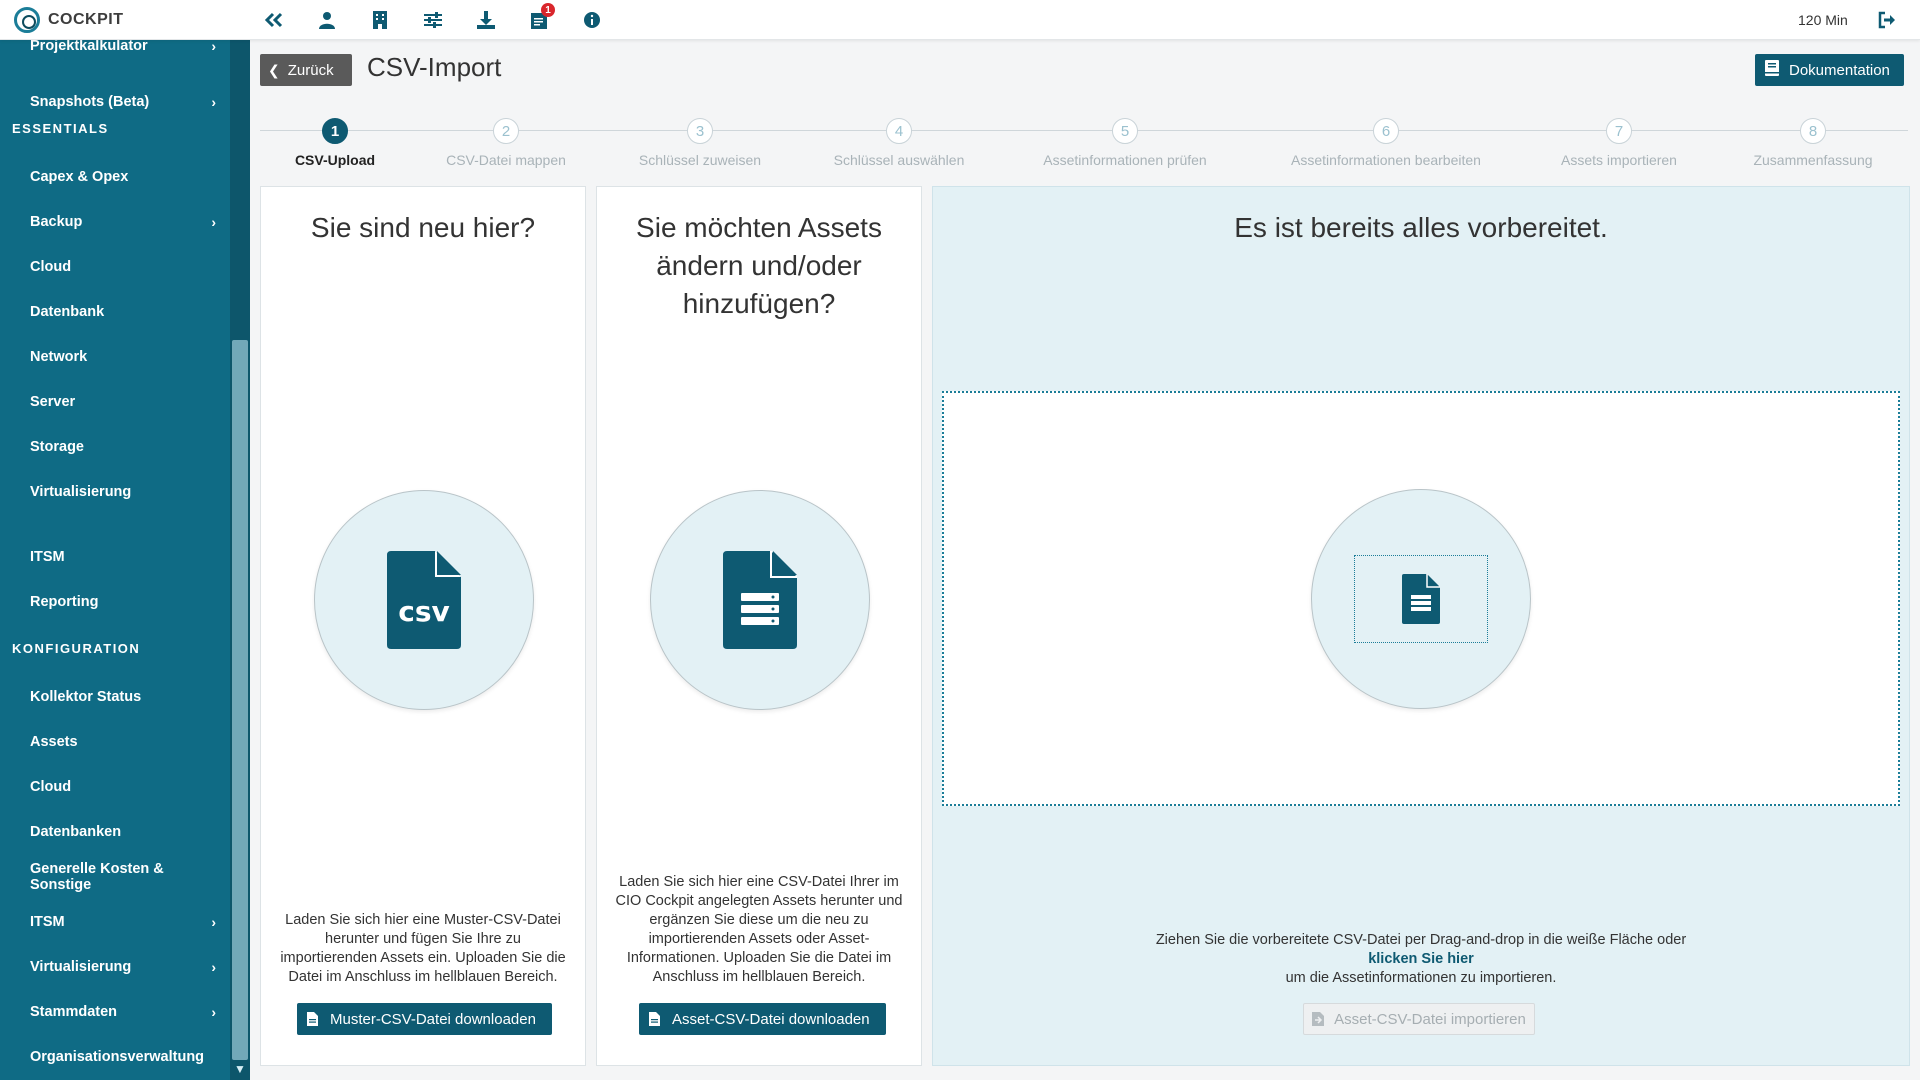 This screenshot has width=1920, height=1080. I want to click on step-schluessel-auswaehlen: 4 Schlüssel auswählen, so click(899, 143).